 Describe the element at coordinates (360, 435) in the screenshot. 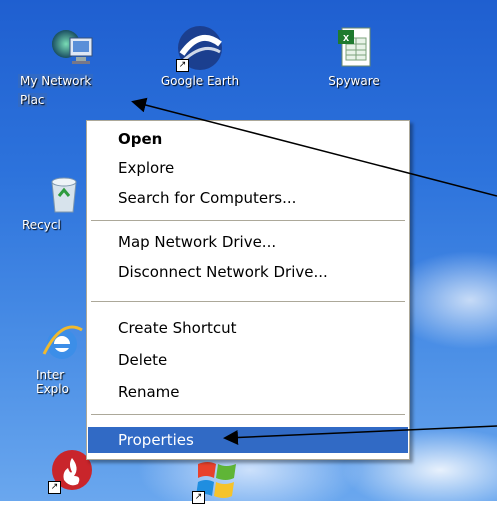

I see `arrow-to-properties` at that location.